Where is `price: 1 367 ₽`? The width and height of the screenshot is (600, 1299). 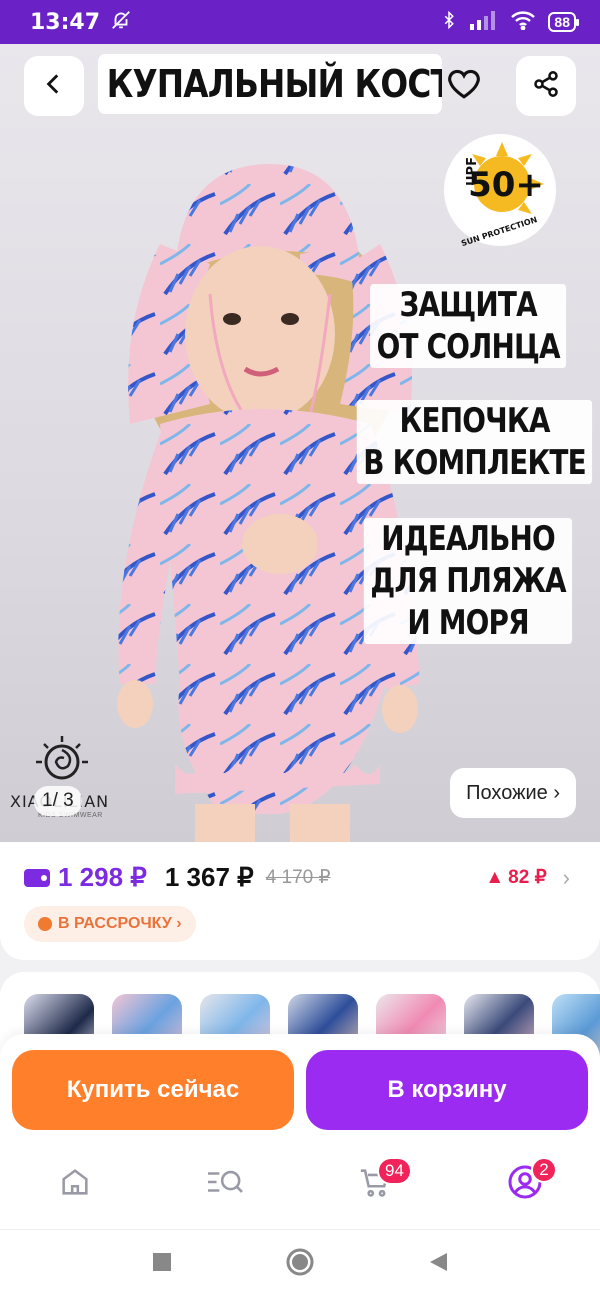 price: 1 367 ₽ is located at coordinates (209, 877).